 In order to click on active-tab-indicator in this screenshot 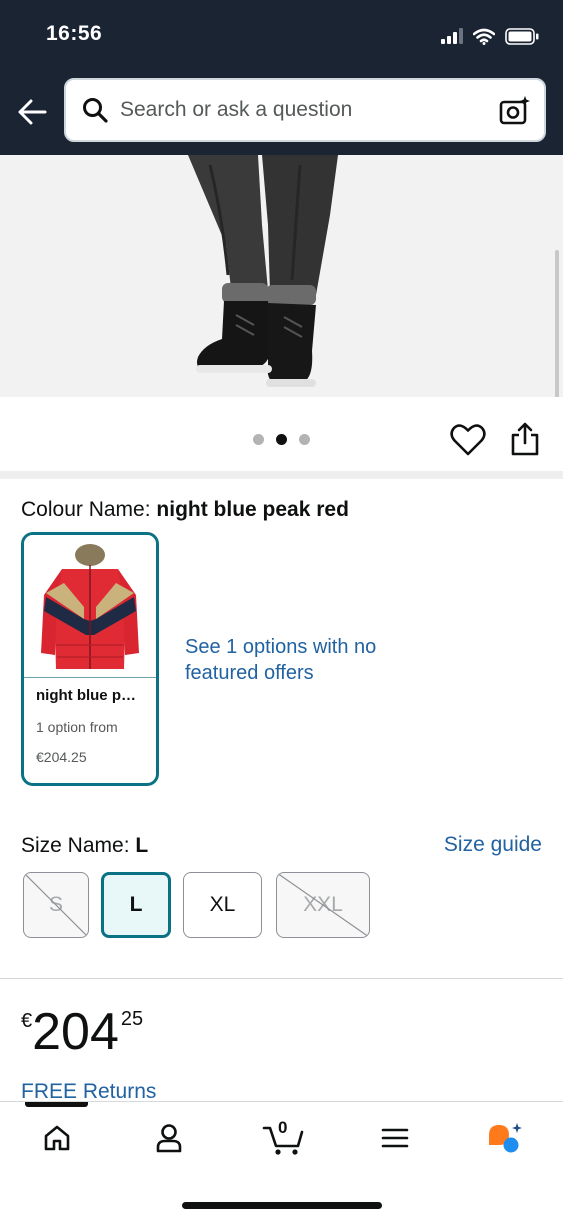, I will do `click(56, 1104)`.